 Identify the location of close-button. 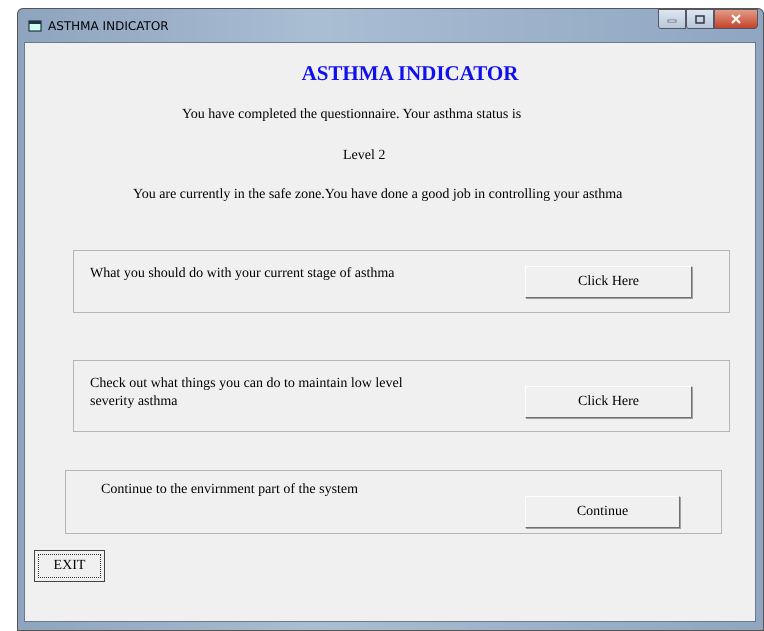
(736, 19).